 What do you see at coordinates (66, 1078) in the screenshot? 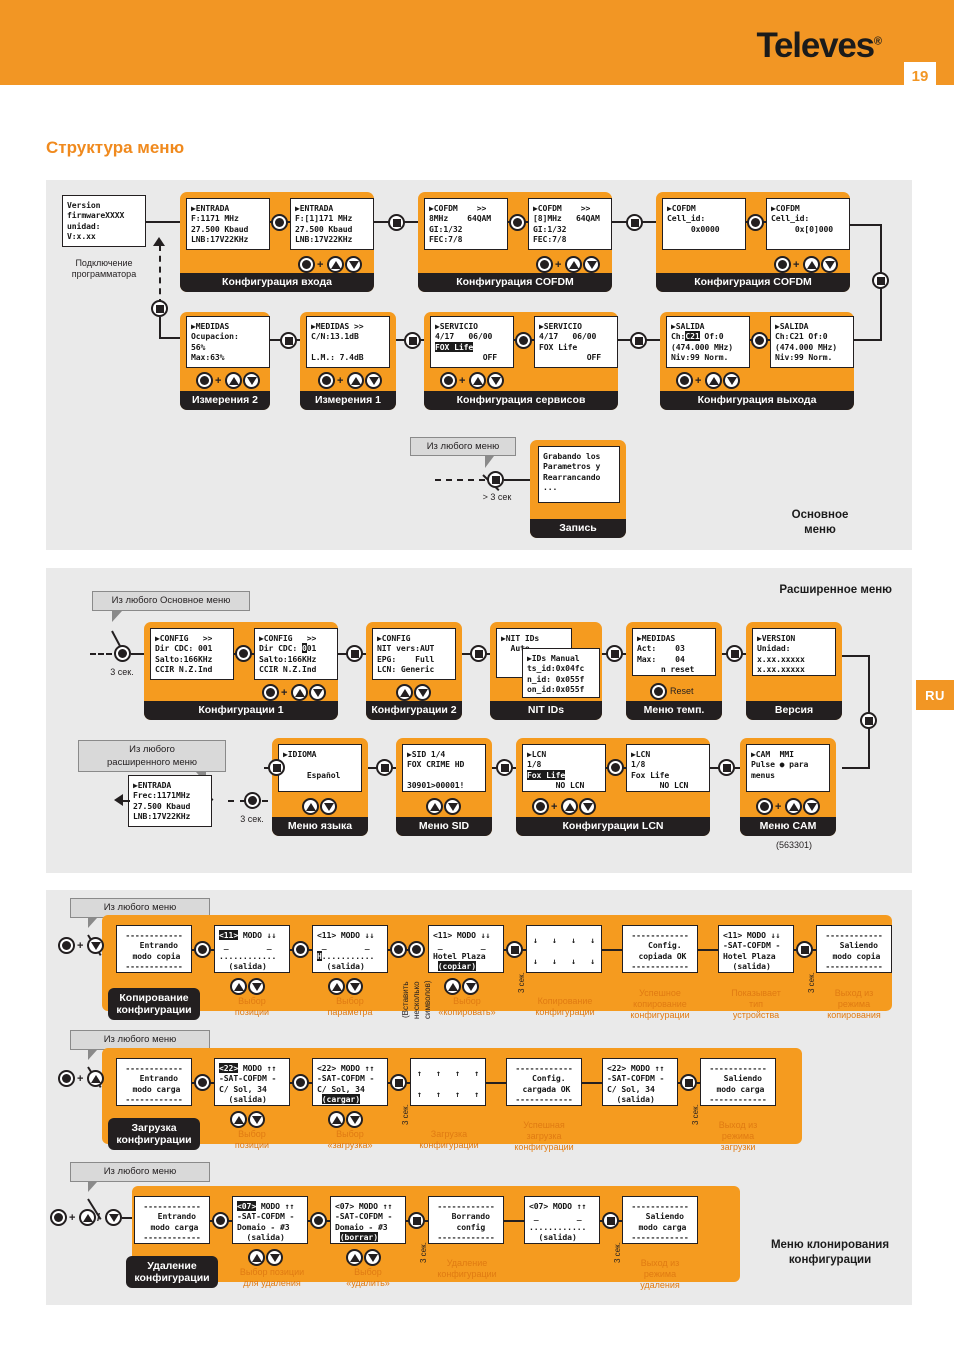
I see `button-dot-load-combo` at bounding box center [66, 1078].